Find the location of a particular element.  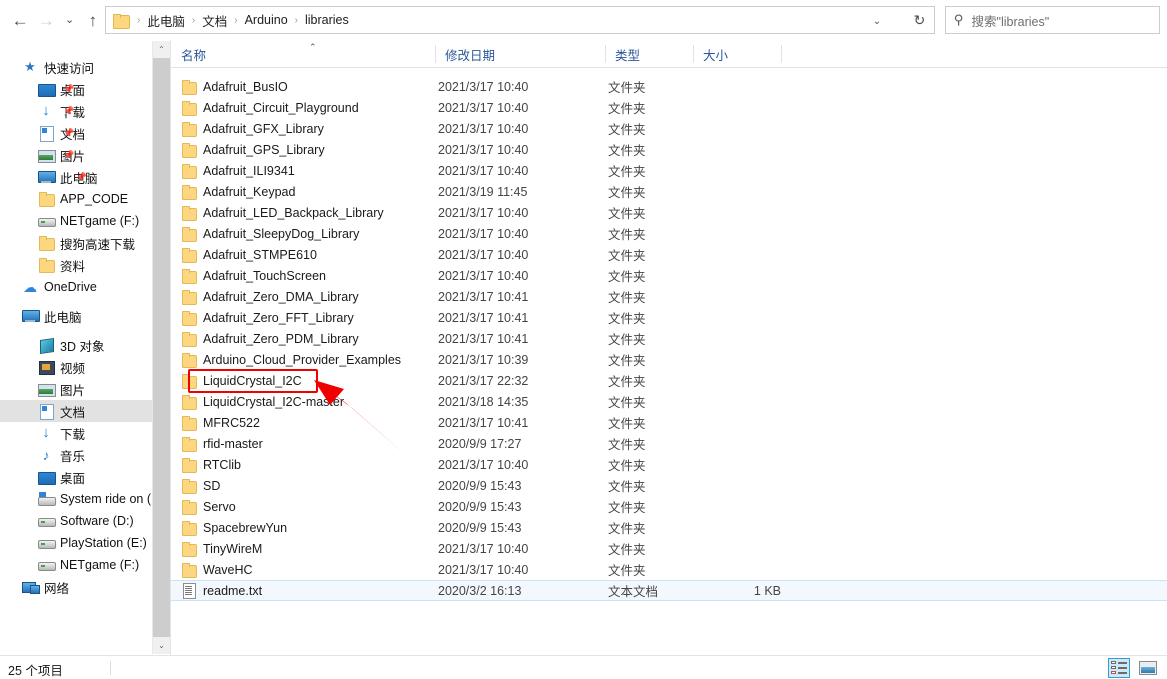

table-row: Servo 2020/9/9 15:43 文件夹 is located at coordinates (669, 506).